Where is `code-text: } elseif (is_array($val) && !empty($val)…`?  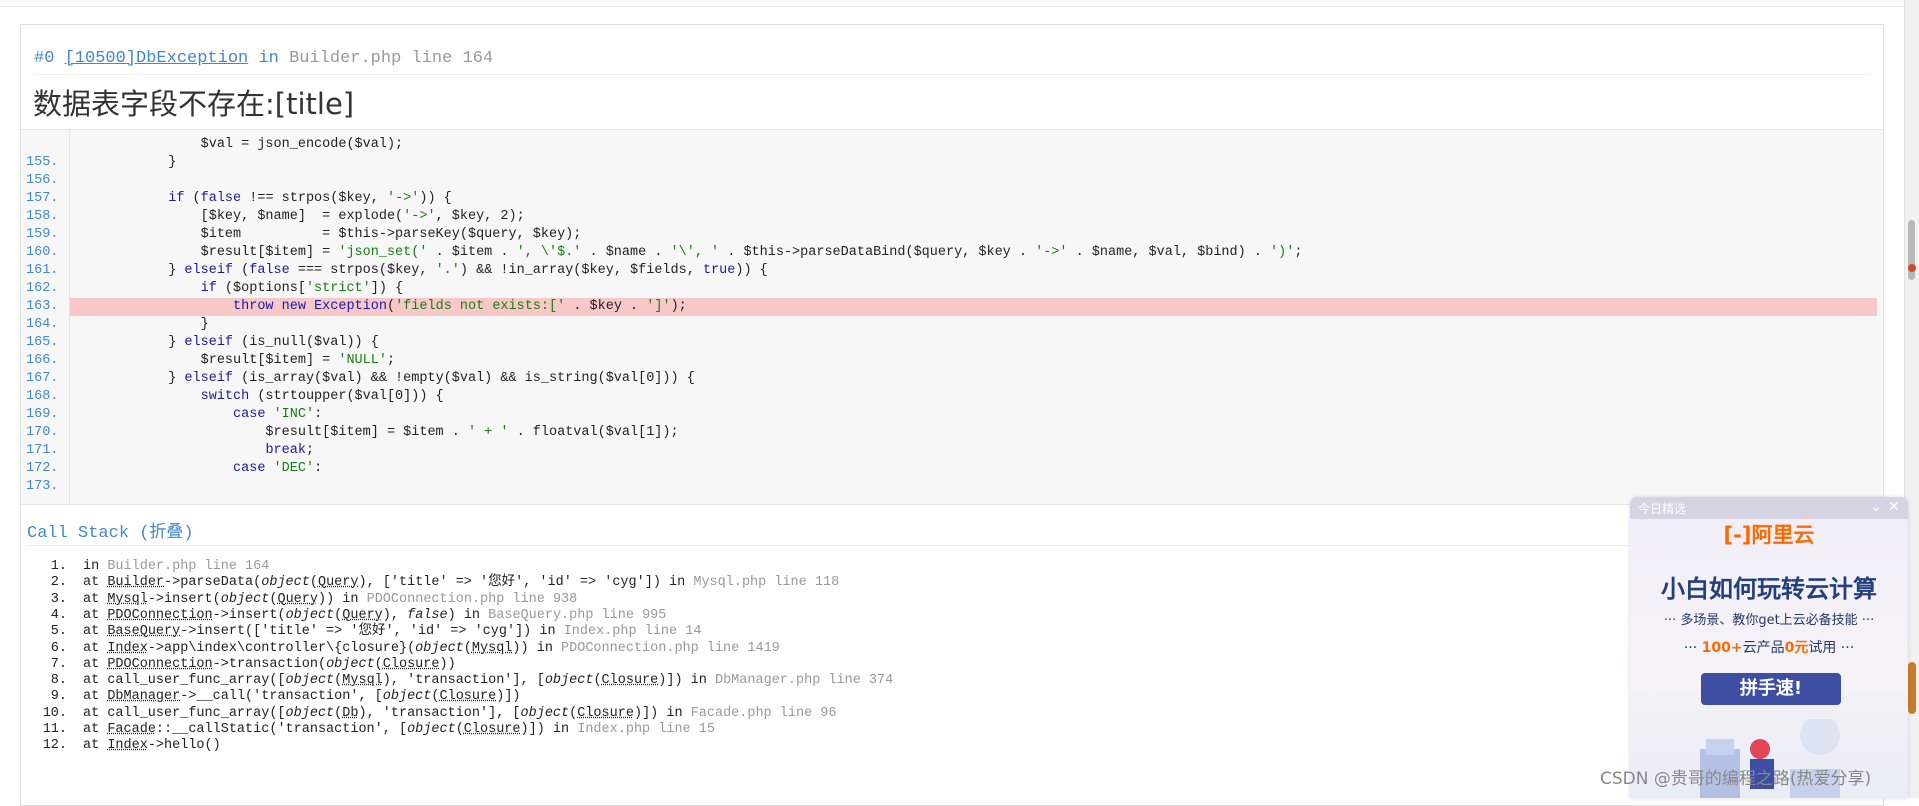 code-text: } elseif (is_array($val) && !empty($val)… is located at coordinates (383, 378).